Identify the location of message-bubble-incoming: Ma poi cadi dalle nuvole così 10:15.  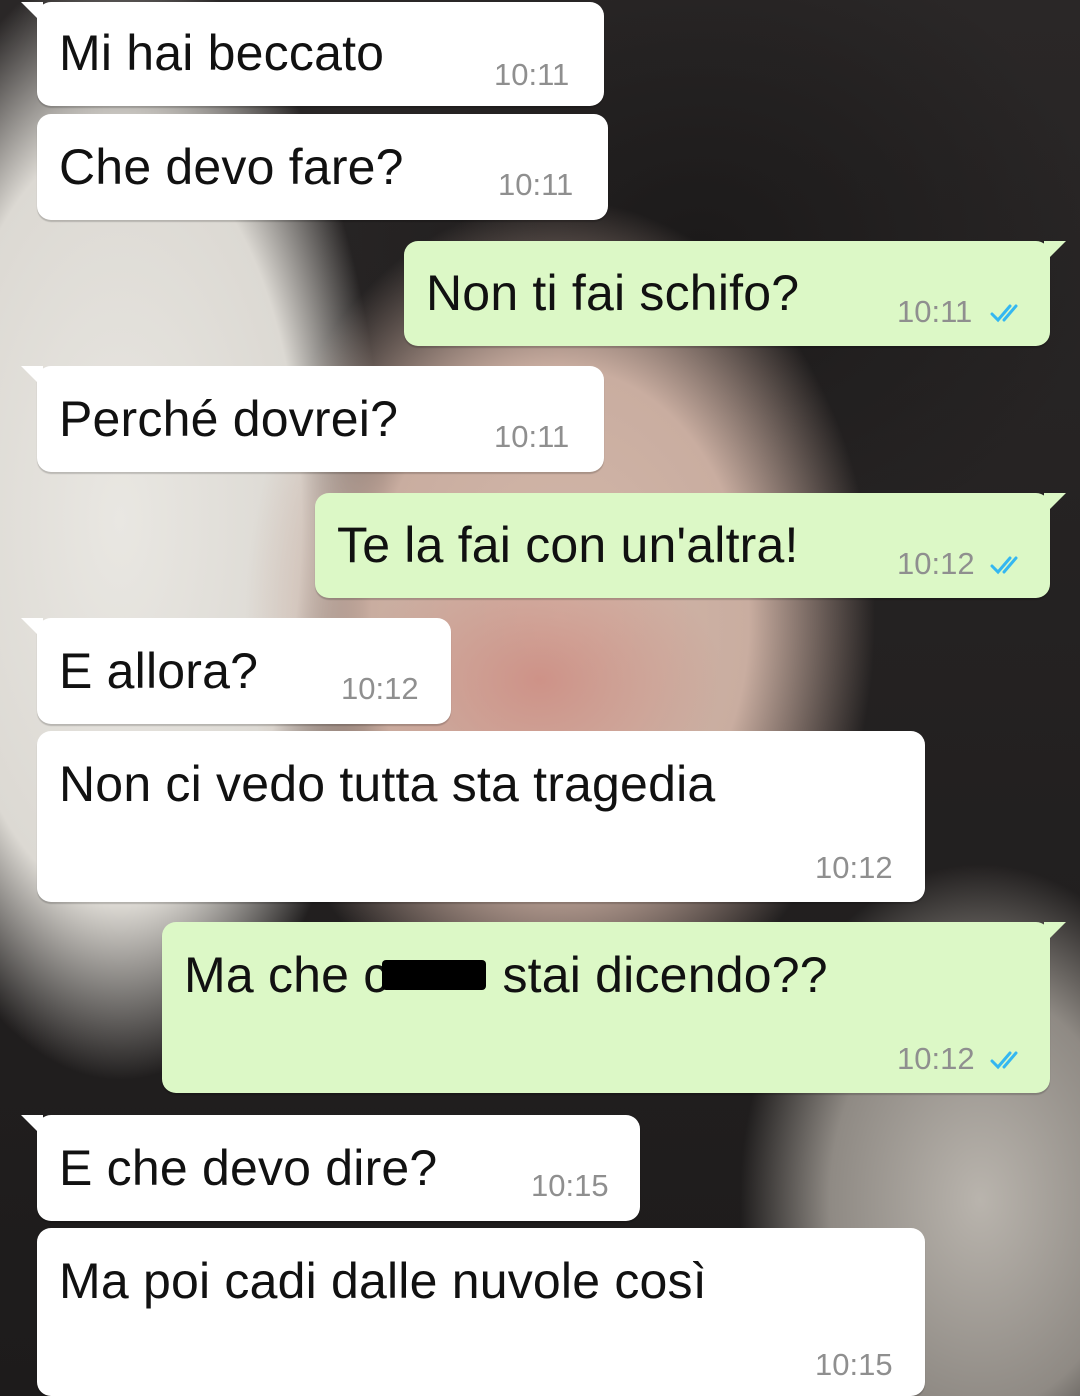
(481, 1312).